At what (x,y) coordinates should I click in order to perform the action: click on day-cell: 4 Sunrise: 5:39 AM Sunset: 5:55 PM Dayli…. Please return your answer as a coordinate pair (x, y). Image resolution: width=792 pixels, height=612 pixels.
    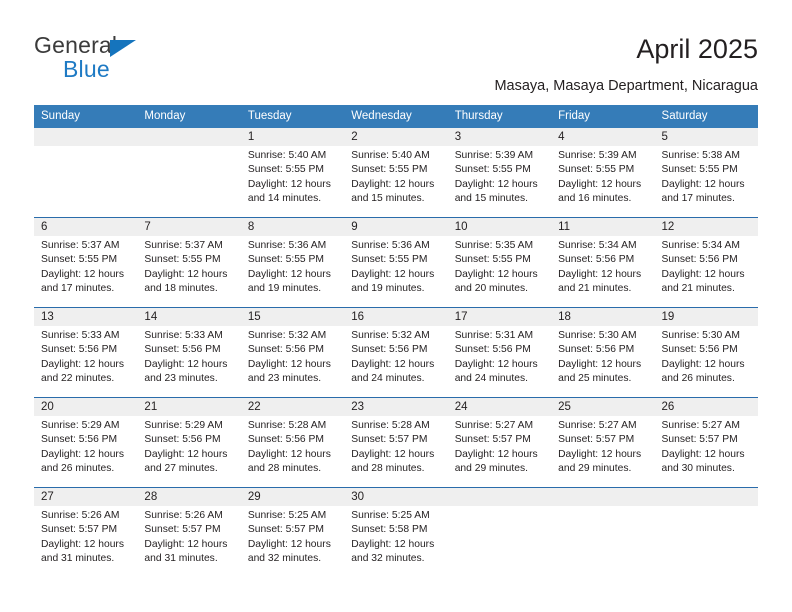
    Looking at the image, I should click on (603, 172).